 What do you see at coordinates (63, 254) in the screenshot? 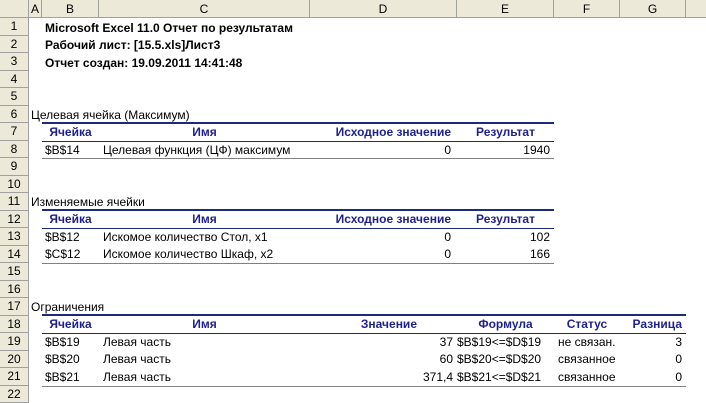
I see `variables-row-2-cell: $C$12` at bounding box center [63, 254].